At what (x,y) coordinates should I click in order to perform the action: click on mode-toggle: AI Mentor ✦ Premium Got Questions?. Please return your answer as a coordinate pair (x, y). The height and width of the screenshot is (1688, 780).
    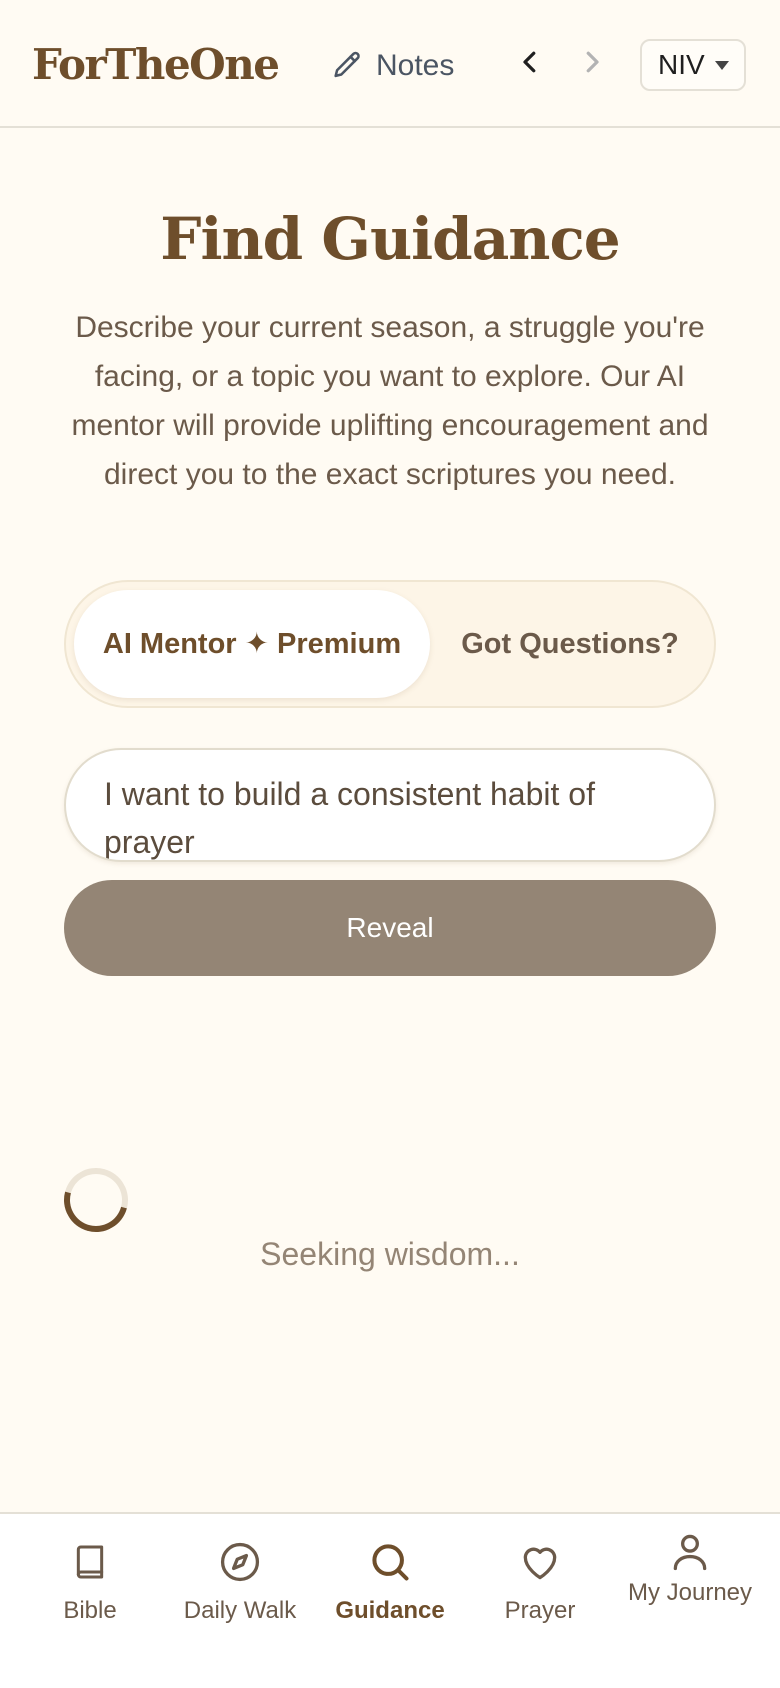
    Looking at the image, I should click on (390, 644).